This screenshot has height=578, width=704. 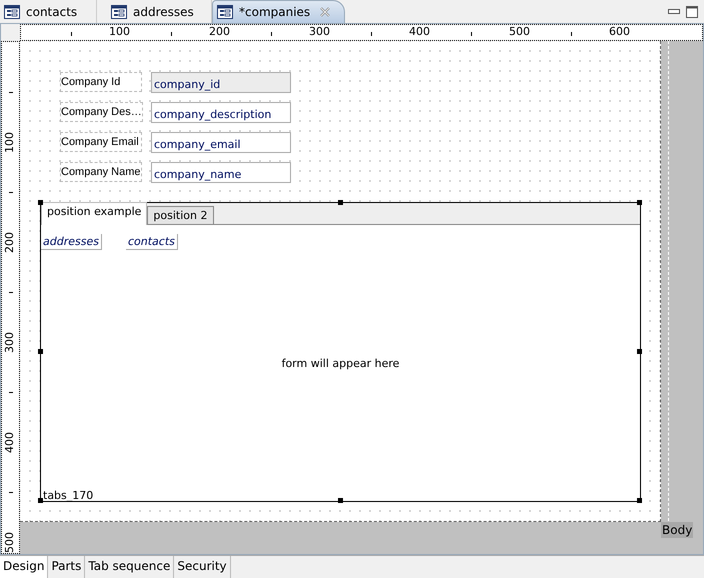 I want to click on editor-page-tab: Design, so click(x=24, y=567).